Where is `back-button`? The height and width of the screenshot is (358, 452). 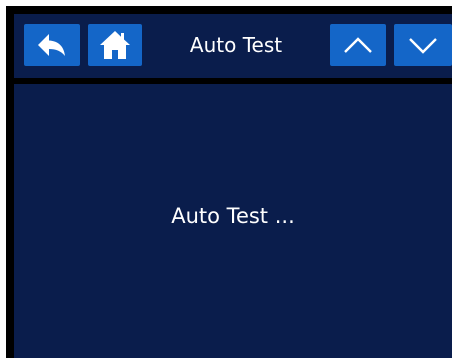
back-button is located at coordinates (52, 45).